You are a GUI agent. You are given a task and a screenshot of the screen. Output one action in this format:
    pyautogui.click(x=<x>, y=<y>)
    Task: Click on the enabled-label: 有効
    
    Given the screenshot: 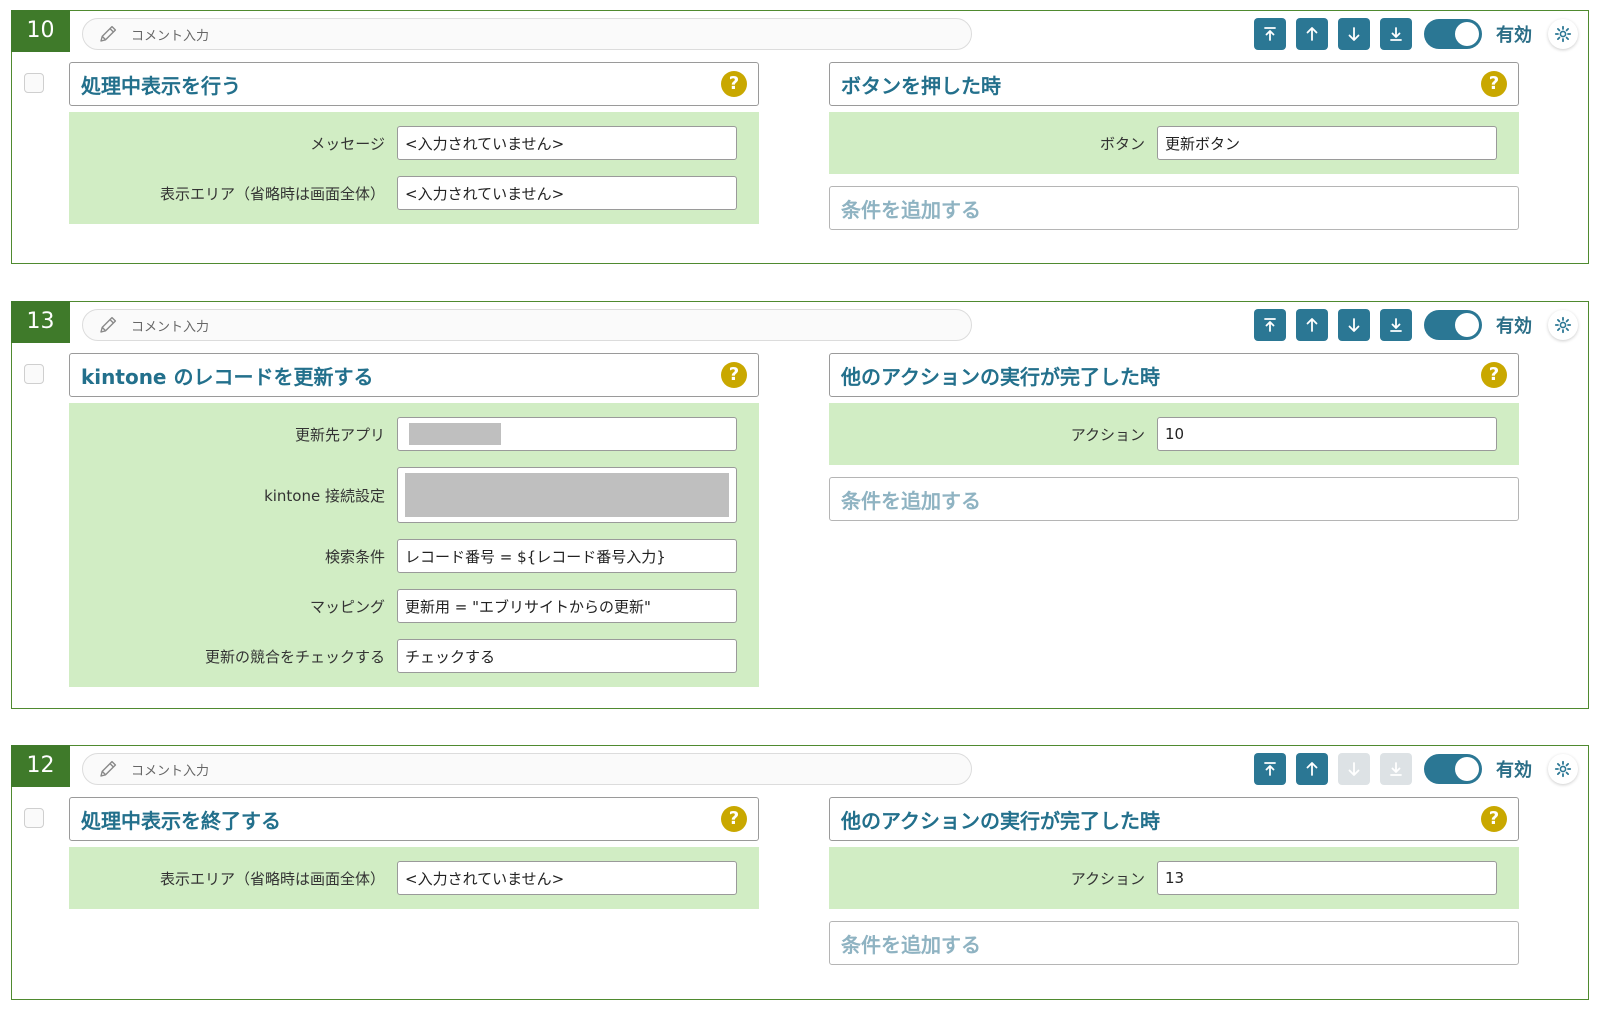 What is the action you would take?
    pyautogui.click(x=1514, y=770)
    